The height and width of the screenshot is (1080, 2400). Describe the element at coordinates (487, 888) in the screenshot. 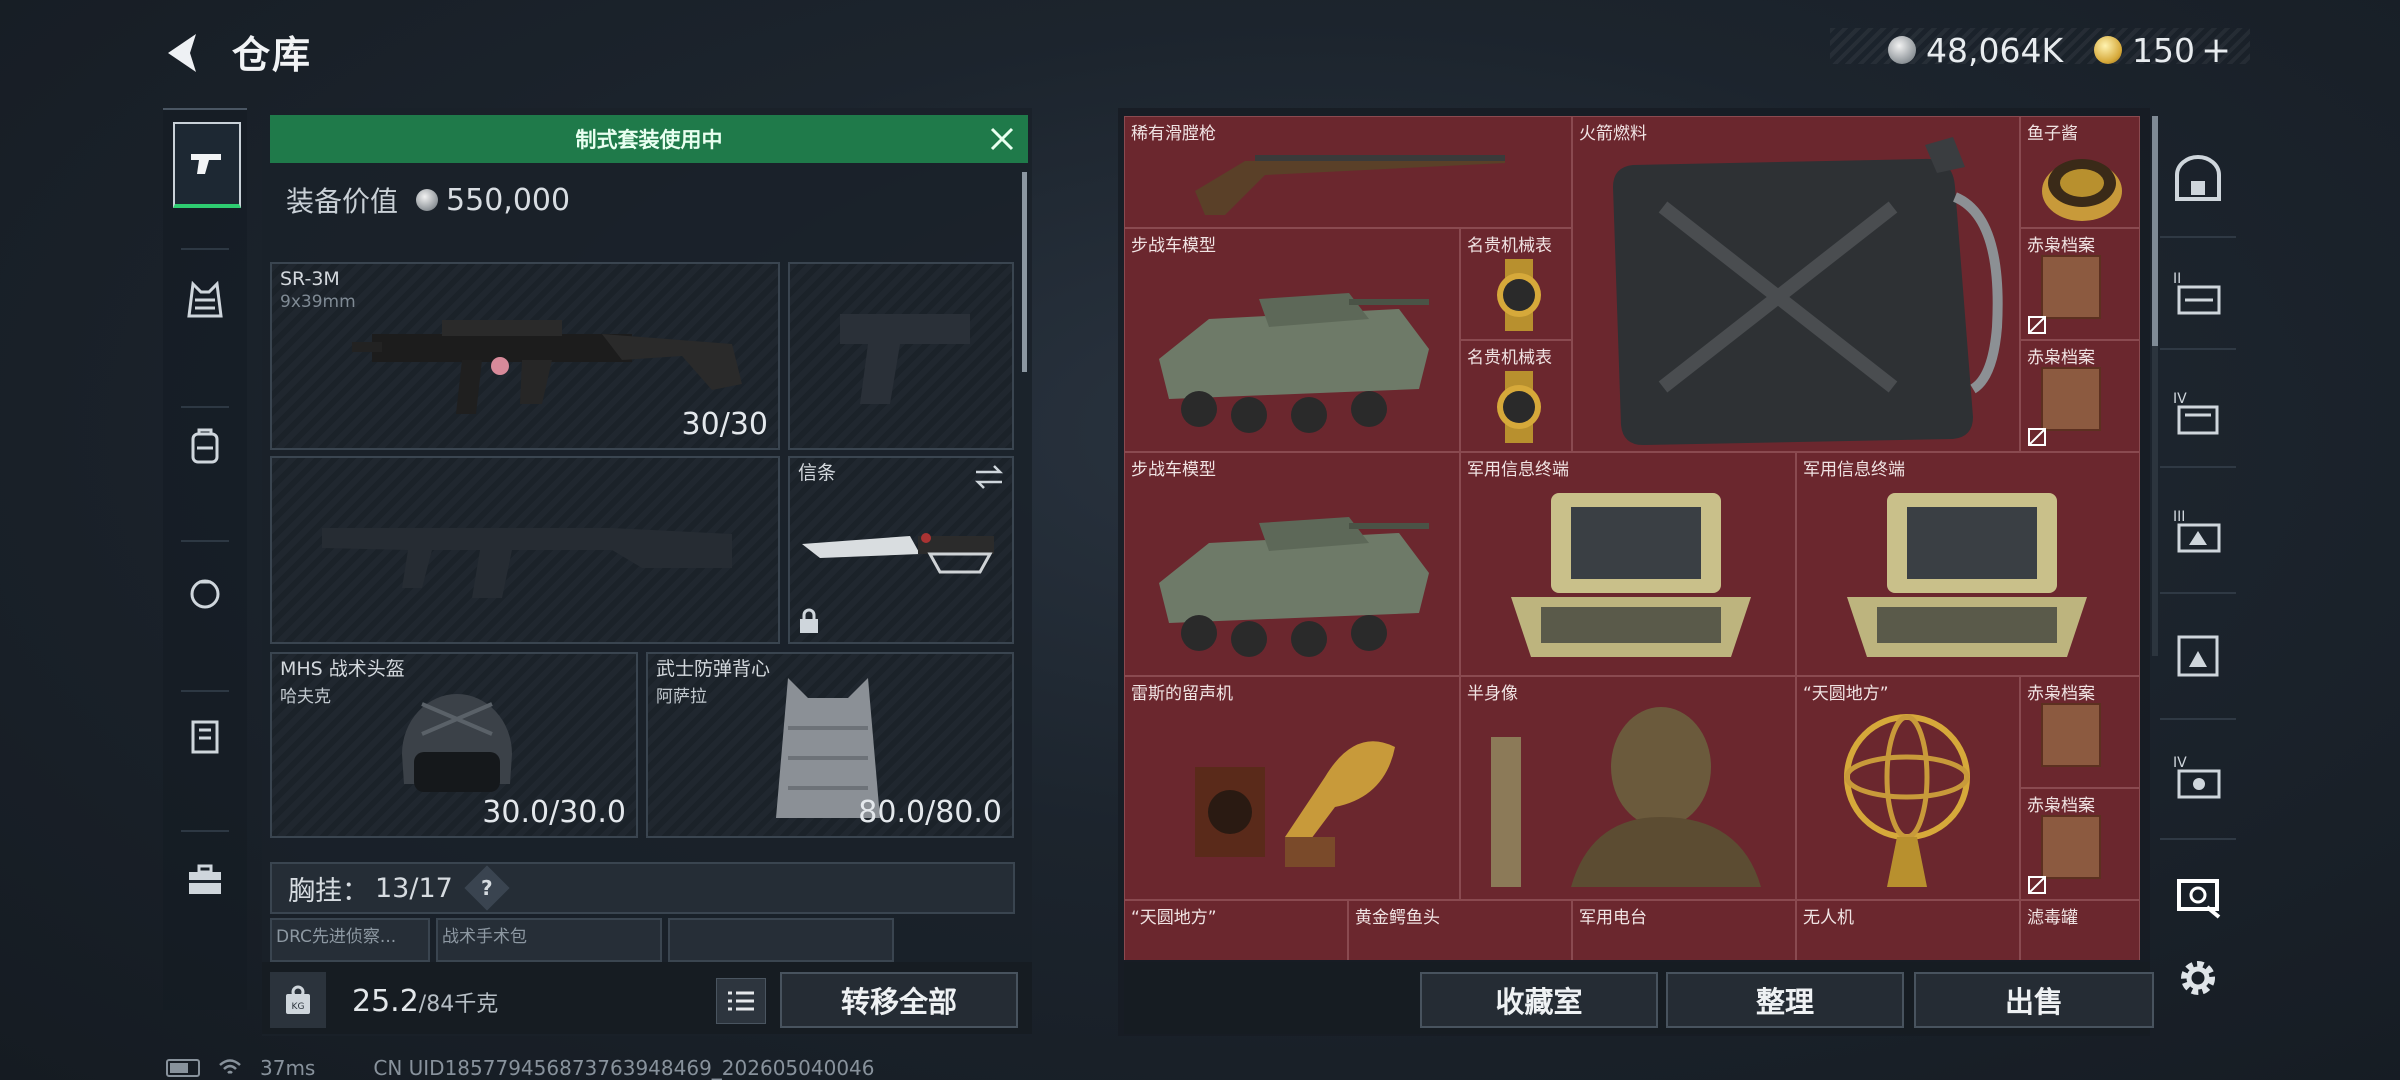

I see `help-icon: ?` at that location.